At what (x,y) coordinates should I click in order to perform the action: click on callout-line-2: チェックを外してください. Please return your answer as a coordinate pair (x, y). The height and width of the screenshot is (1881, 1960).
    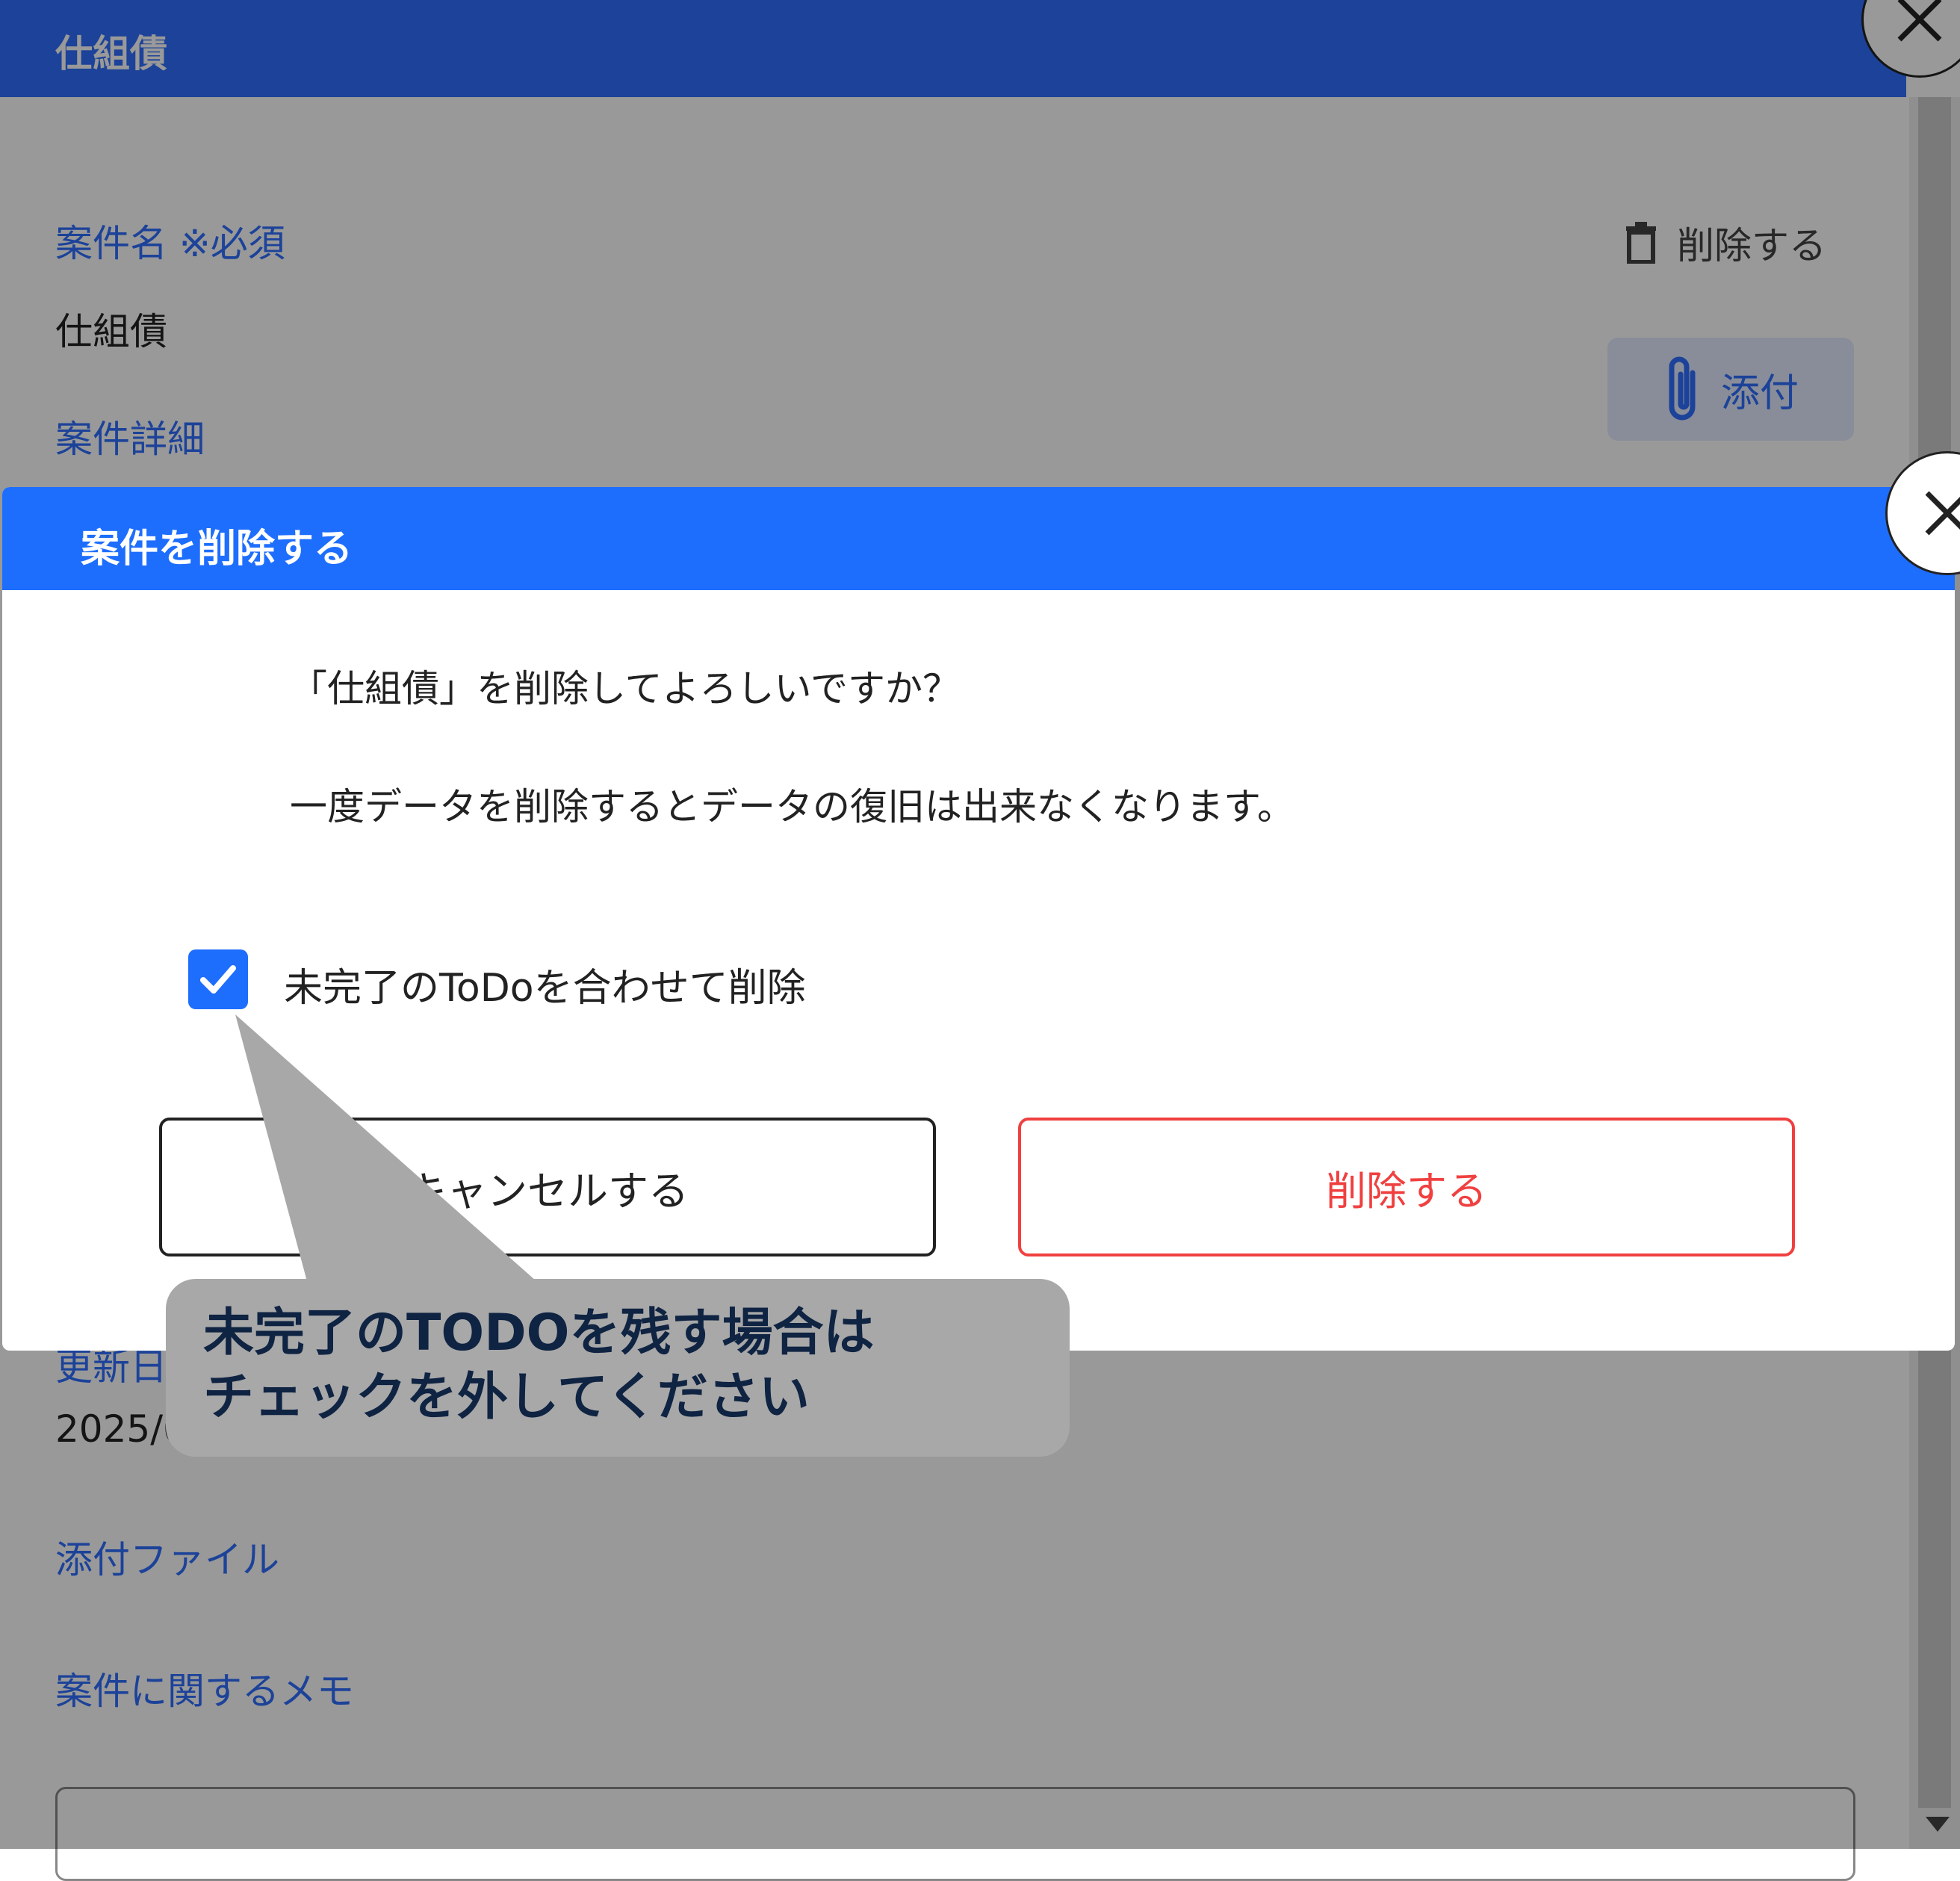
    Looking at the image, I should click on (506, 1397).